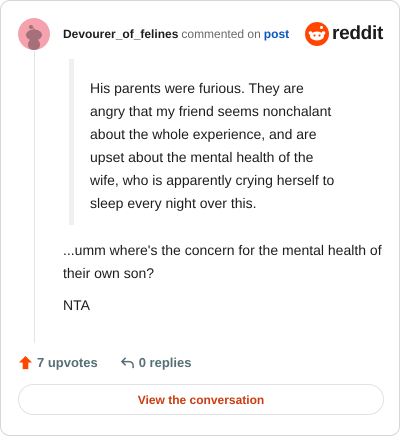  I want to click on action-text: commented on, so click(221, 34).